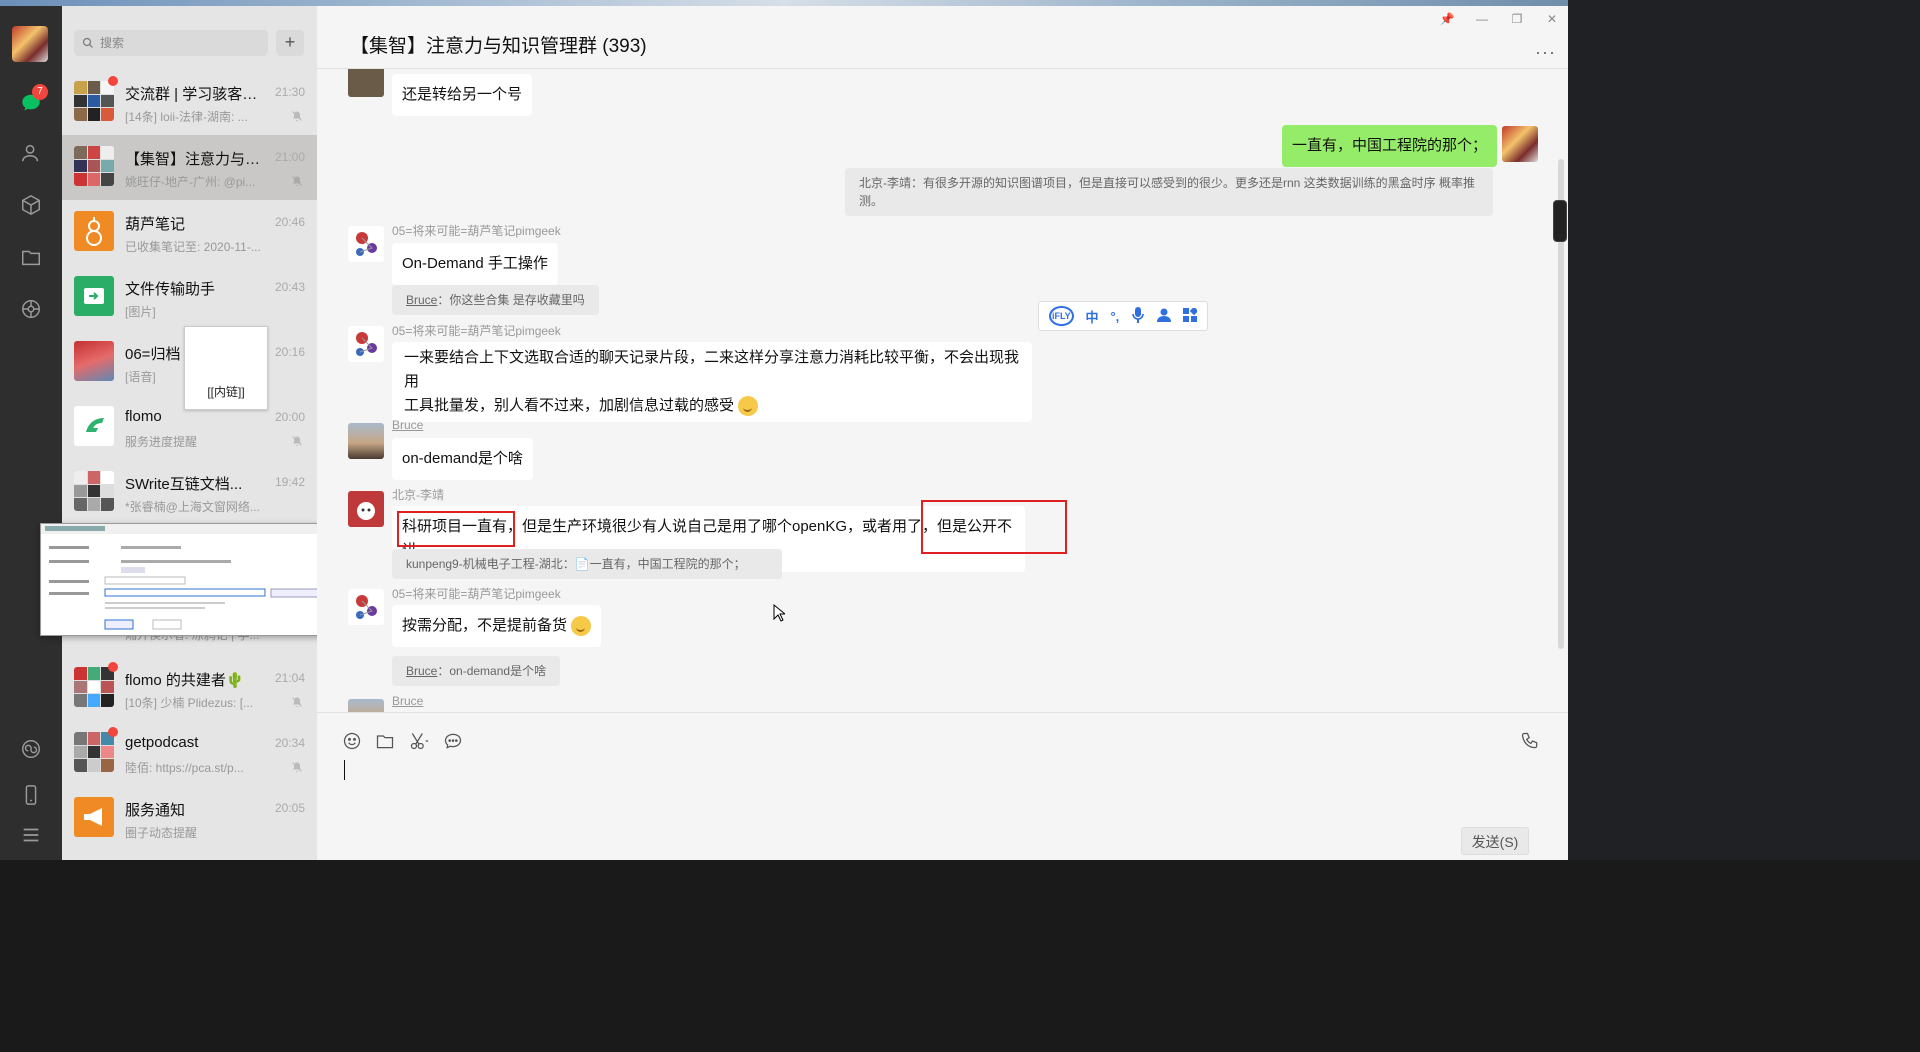  Describe the element at coordinates (994, 527) in the screenshot. I see `highlight-box` at that location.